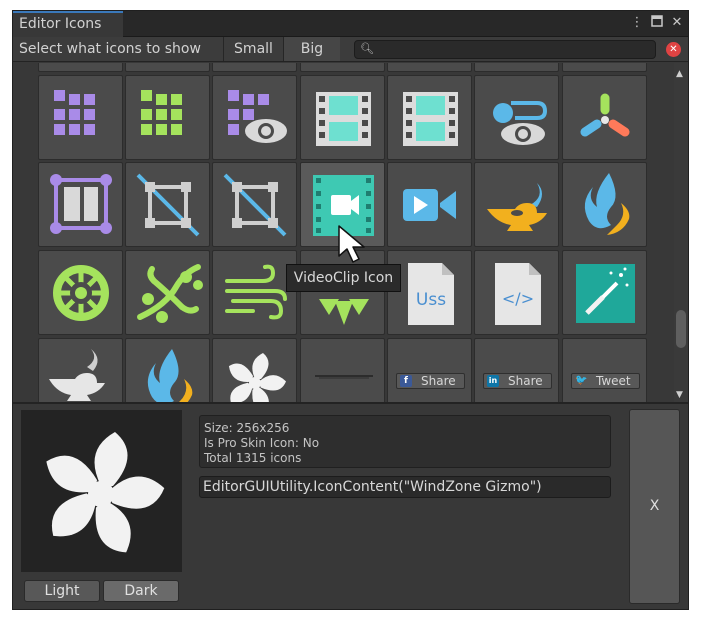 The width and height of the screenshot is (703, 622). I want to click on facebook-share-button: f Share, so click(430, 381).